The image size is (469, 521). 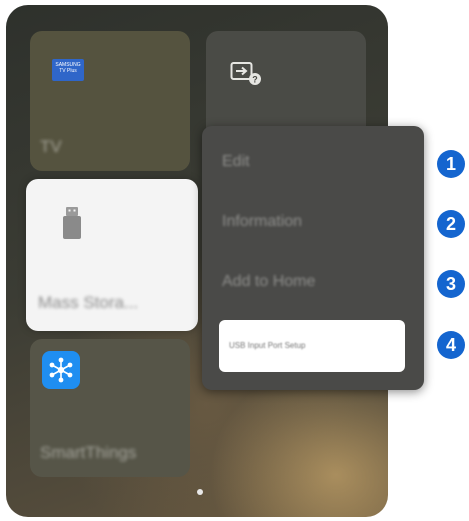 I want to click on source-input-icon: ?, so click(x=247, y=76).